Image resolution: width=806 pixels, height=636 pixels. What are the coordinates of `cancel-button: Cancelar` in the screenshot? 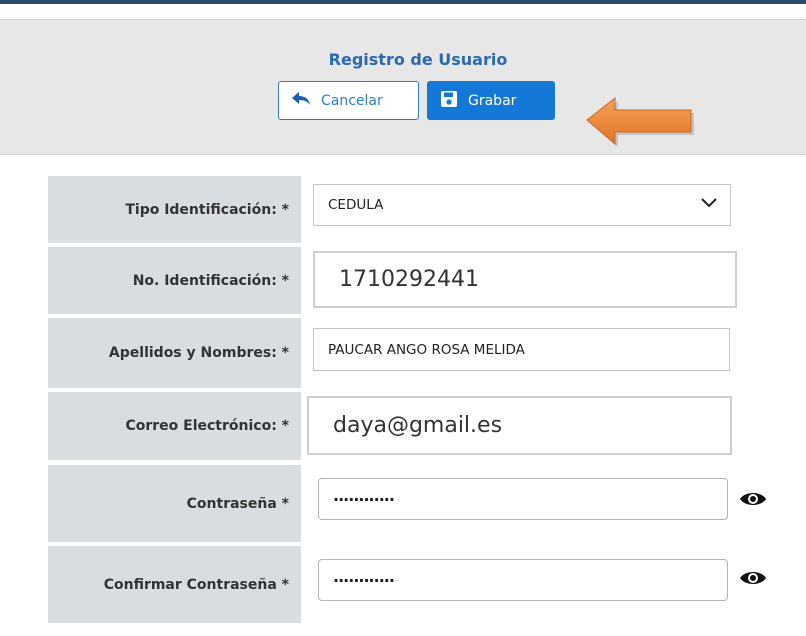 It's located at (348, 100).